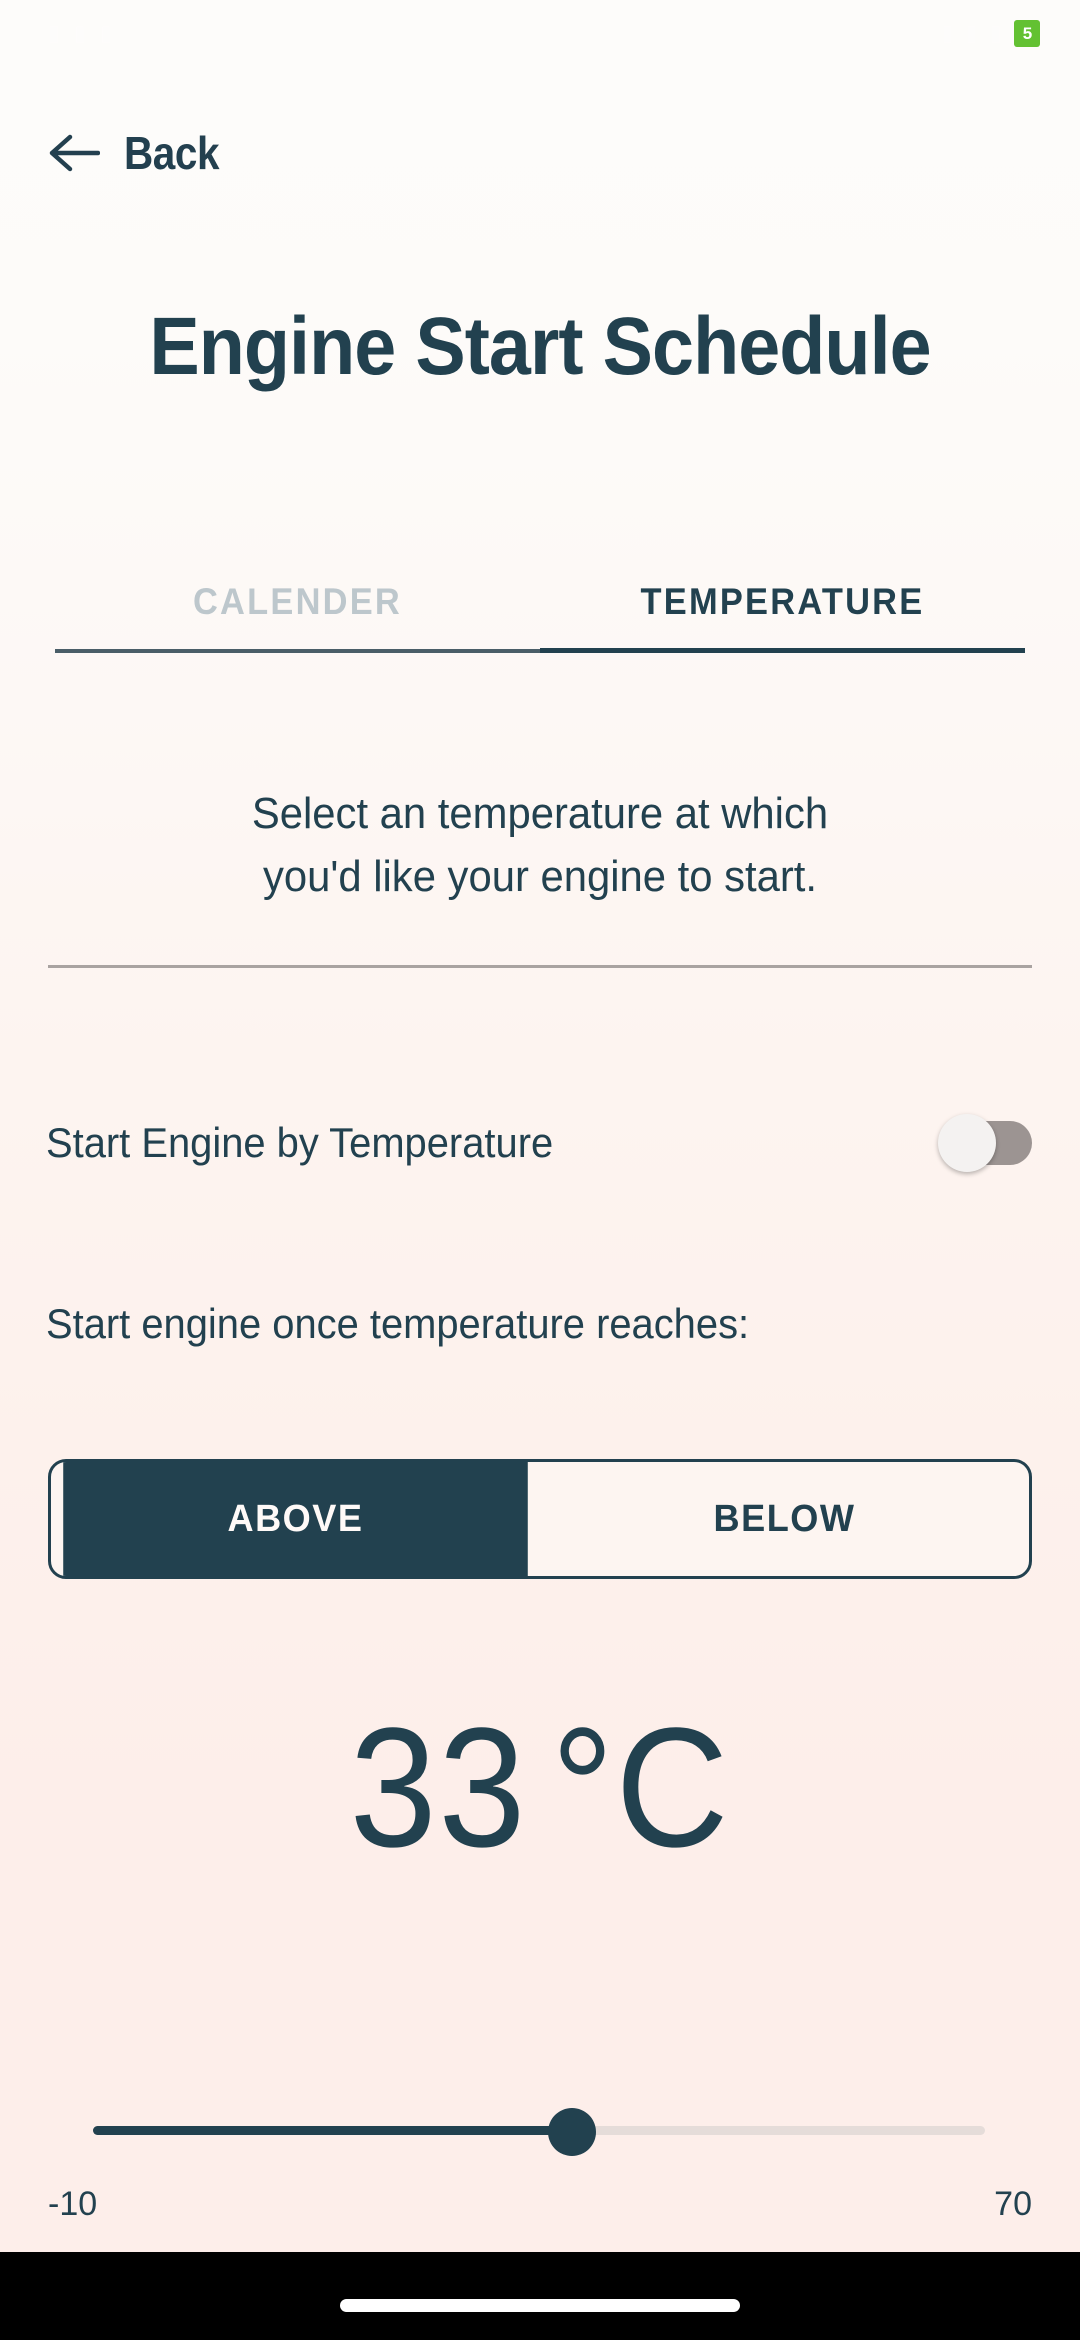 The width and height of the screenshot is (1080, 2340). I want to click on wifi-icon: ▮, so click(80, 33).